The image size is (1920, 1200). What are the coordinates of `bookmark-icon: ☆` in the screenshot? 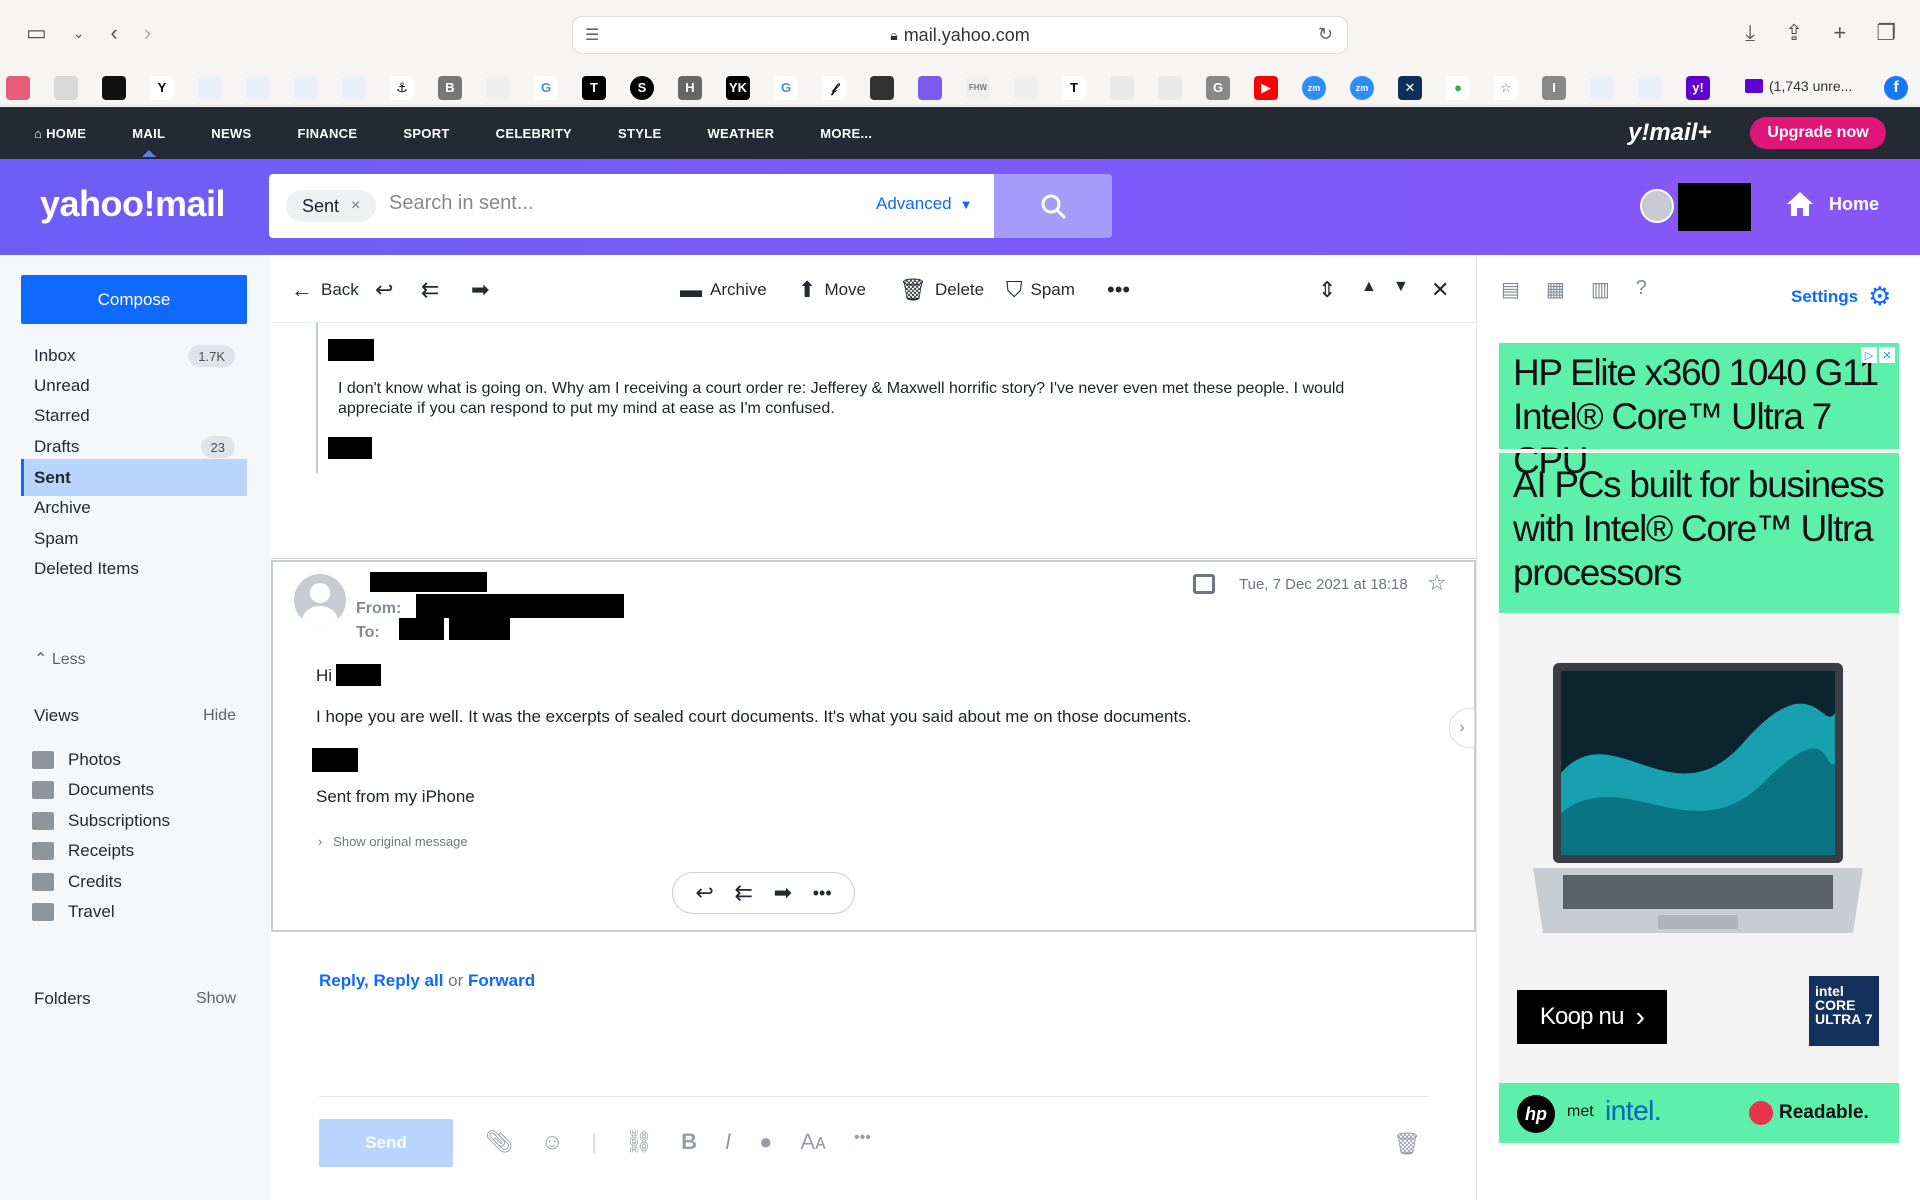 It's located at (1506, 87).